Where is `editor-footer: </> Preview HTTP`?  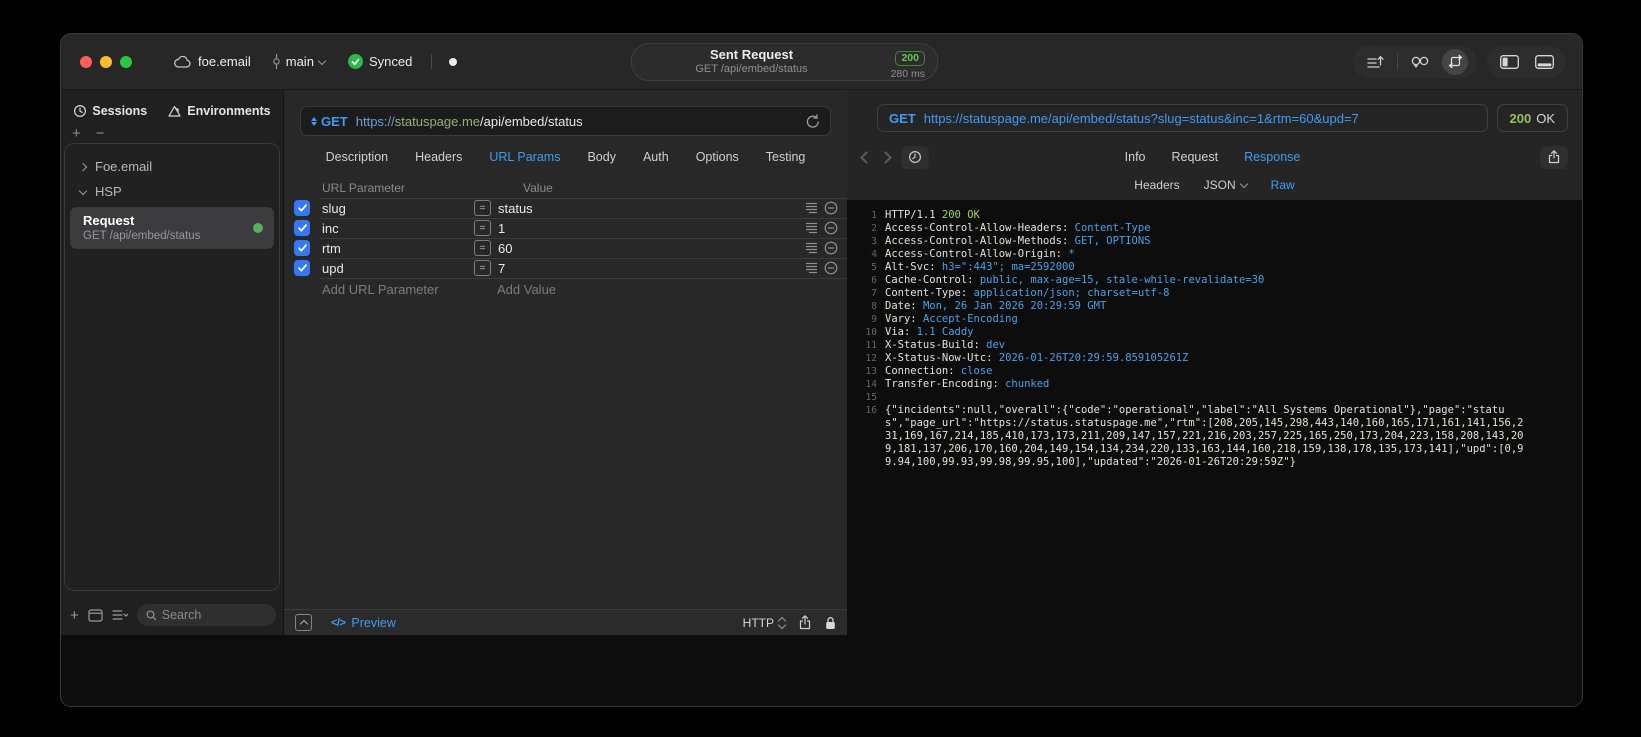
editor-footer: </> Preview HTTP is located at coordinates (565, 622).